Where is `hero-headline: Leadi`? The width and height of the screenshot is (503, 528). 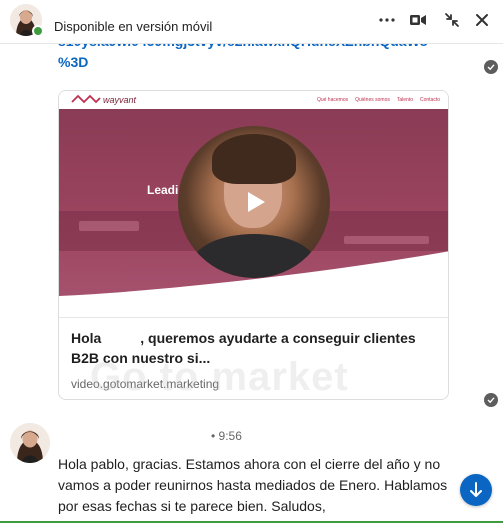
hero-headline: Leadi is located at coordinates (163, 190).